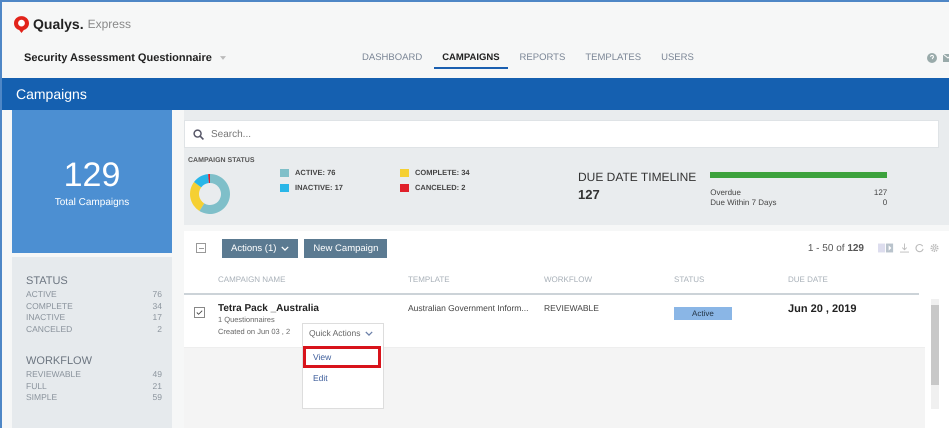 Image resolution: width=949 pixels, height=428 pixels. What do you see at coordinates (836, 248) in the screenshot?
I see `pagination-text: 1 - 50 of 129` at bounding box center [836, 248].